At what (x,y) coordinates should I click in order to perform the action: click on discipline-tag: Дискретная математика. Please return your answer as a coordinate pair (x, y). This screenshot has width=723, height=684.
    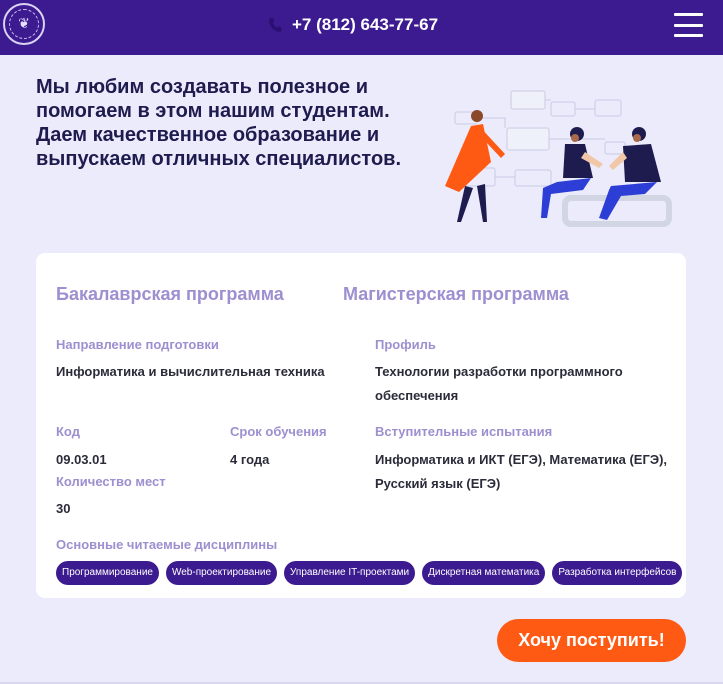
    Looking at the image, I should click on (484, 573).